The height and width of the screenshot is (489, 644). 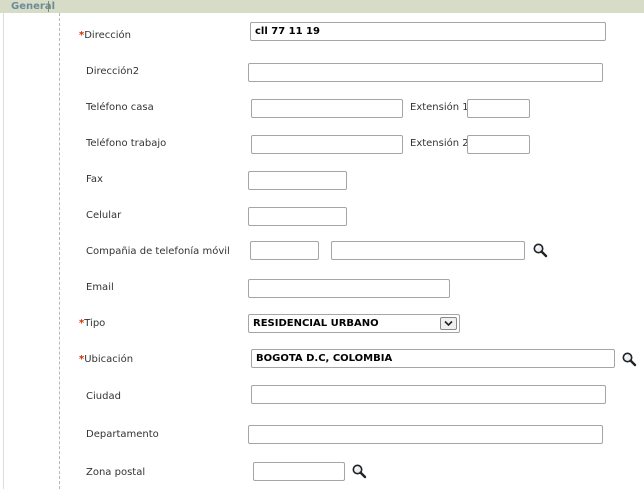 What do you see at coordinates (349, 288) in the screenshot?
I see `email-input` at bounding box center [349, 288].